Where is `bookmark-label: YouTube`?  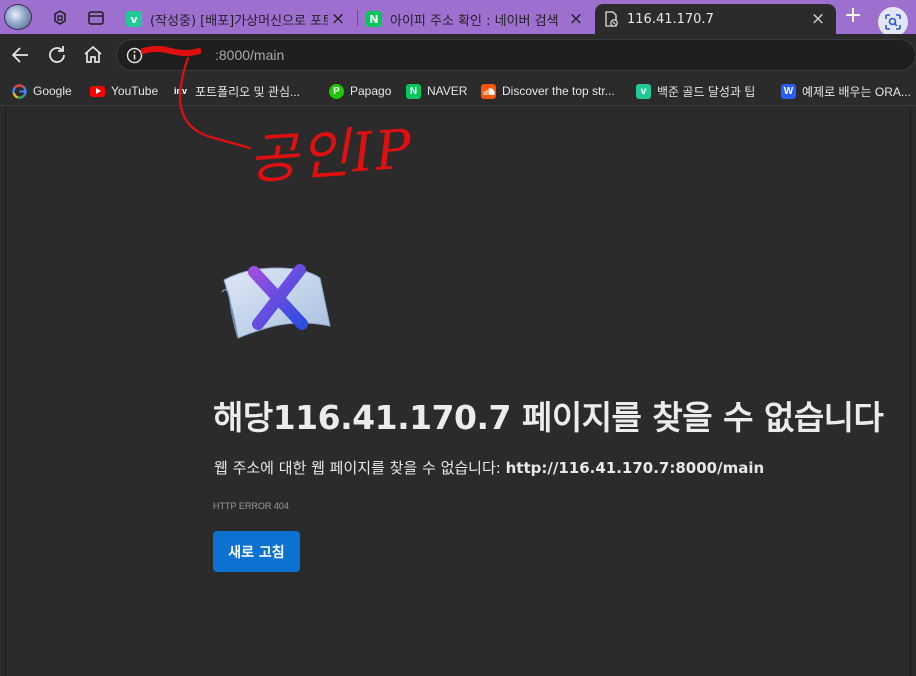
bookmark-label: YouTube is located at coordinates (135, 91).